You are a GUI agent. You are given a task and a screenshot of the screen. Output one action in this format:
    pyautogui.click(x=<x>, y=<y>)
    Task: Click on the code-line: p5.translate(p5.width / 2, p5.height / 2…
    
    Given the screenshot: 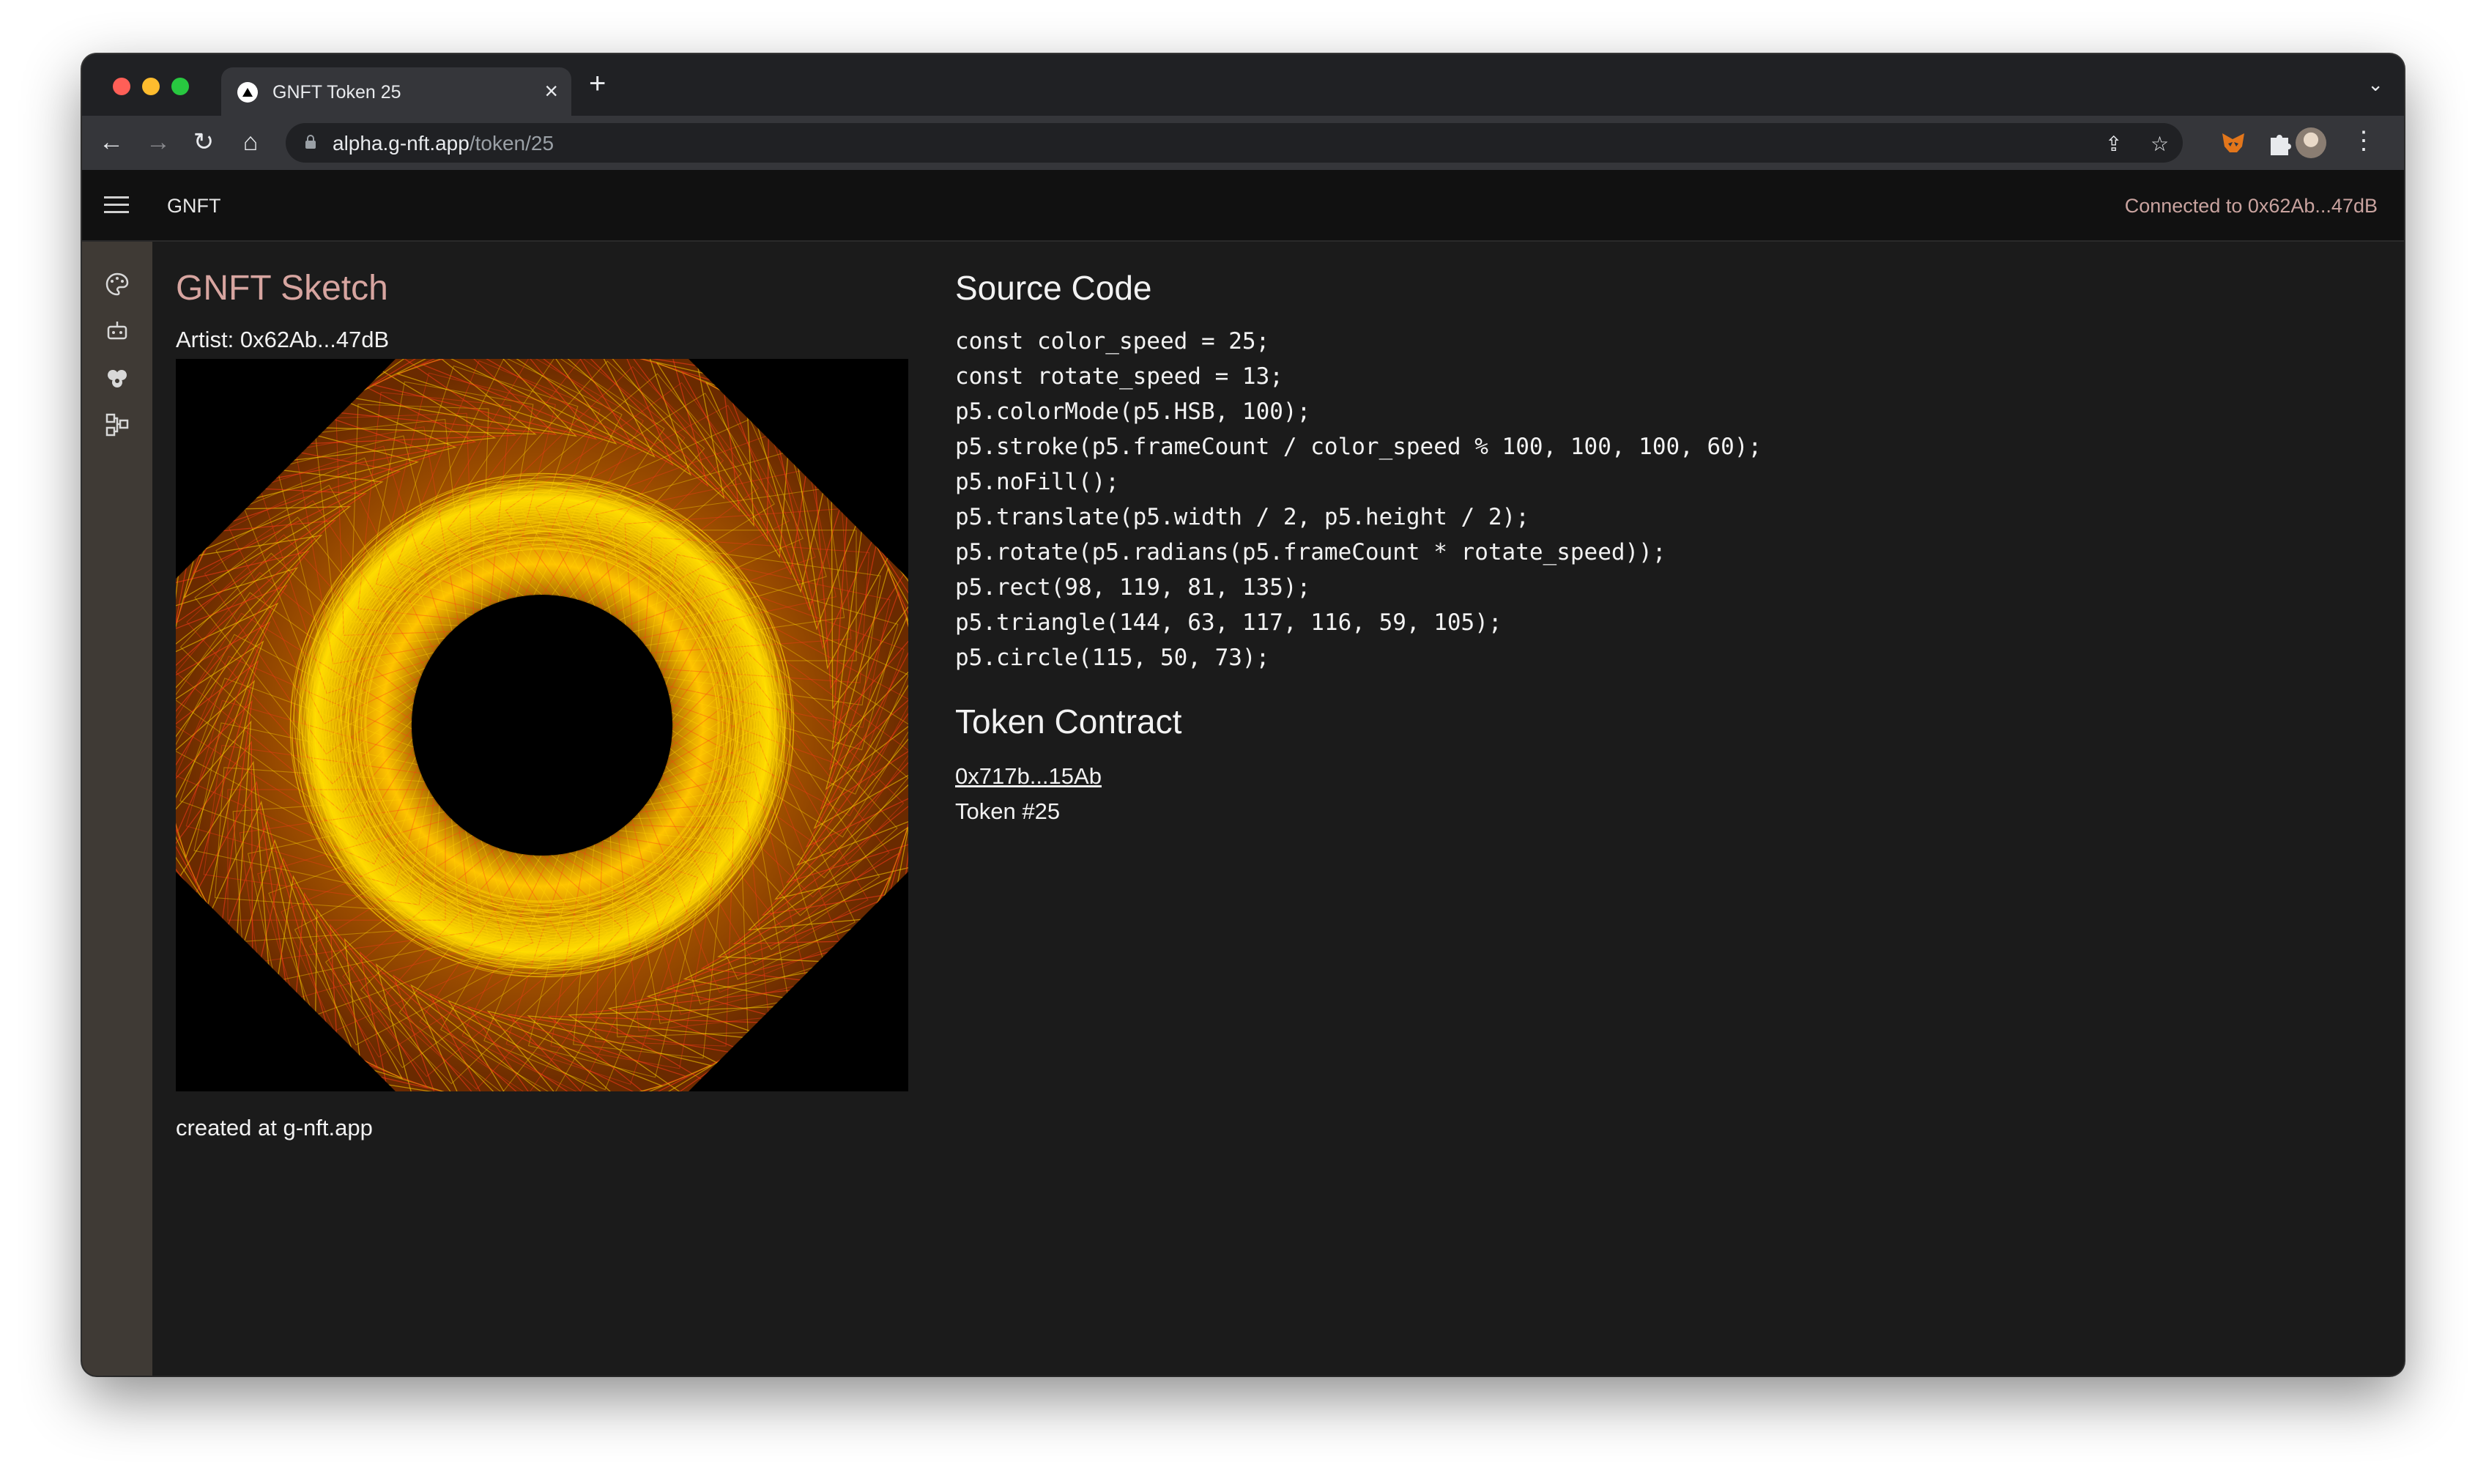 What is the action you would take?
    pyautogui.click(x=1242, y=517)
    